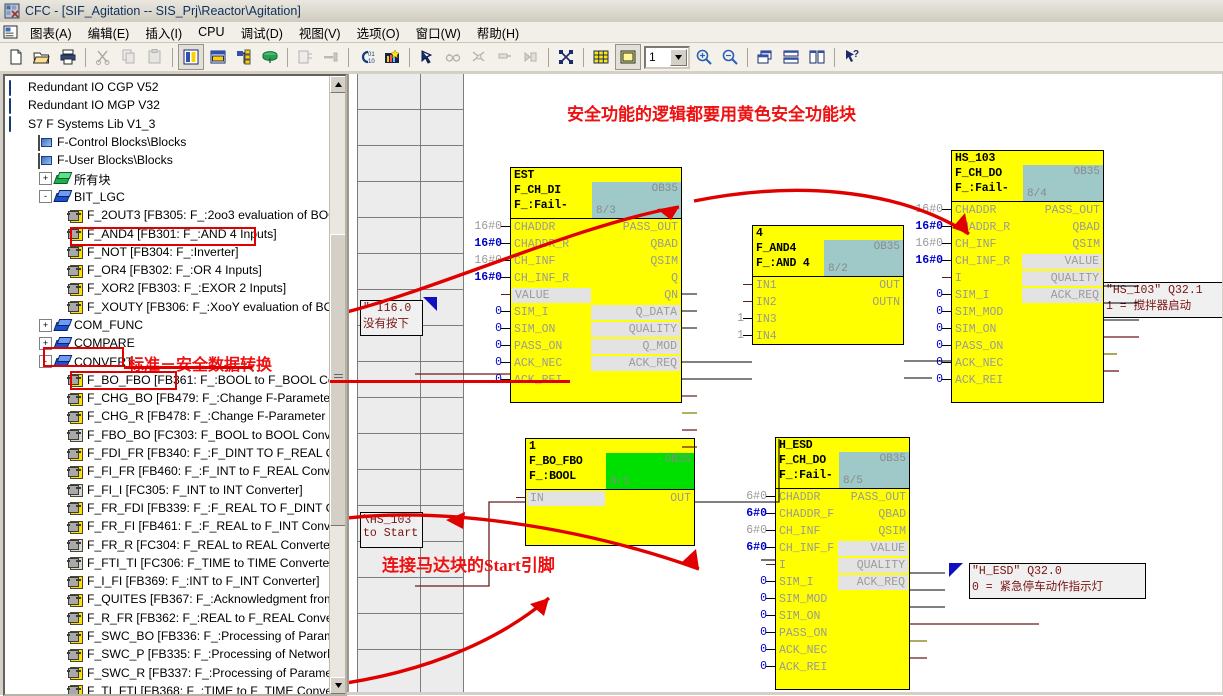 The image size is (1223, 696). Describe the element at coordinates (337, 685) in the screenshot. I see `scroll-down-icon` at that location.